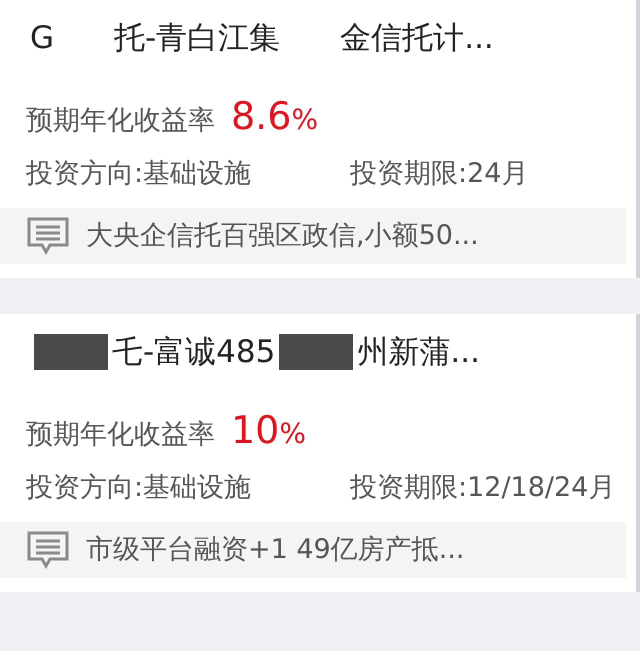 Image resolution: width=640 pixels, height=651 pixels. I want to click on rate-value: 10, so click(255, 430).